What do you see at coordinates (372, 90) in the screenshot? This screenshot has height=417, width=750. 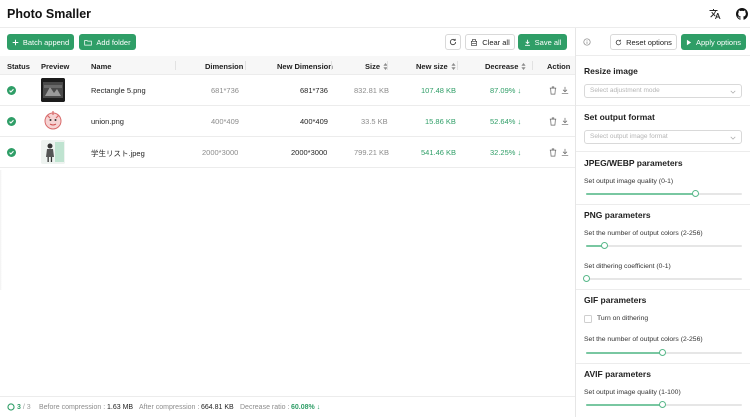 I see `size: 832.81 KB` at bounding box center [372, 90].